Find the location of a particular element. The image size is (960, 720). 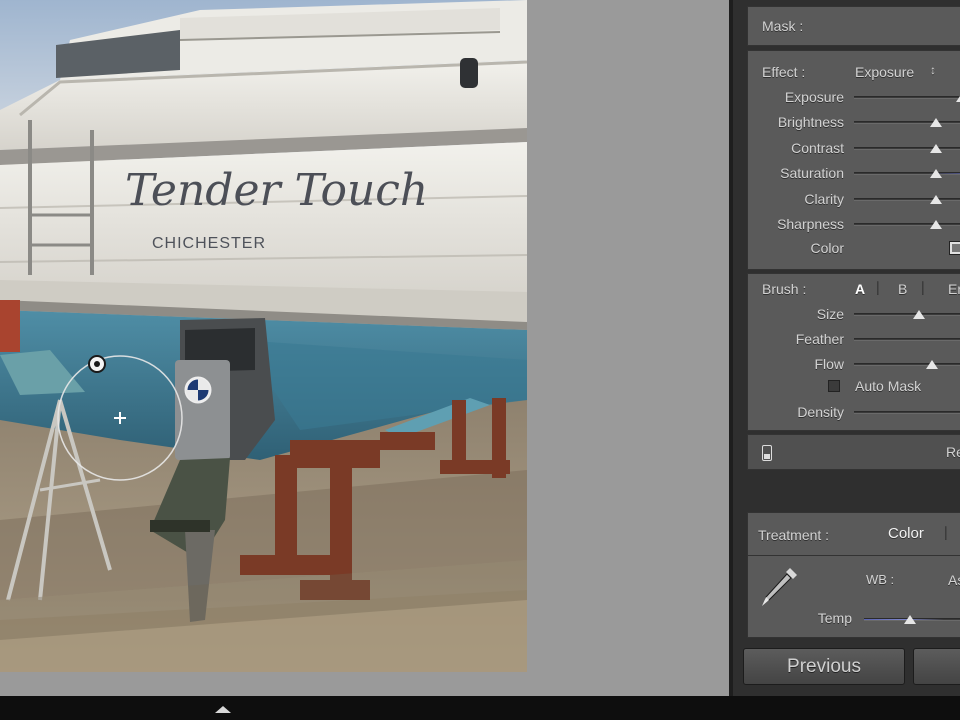

effect-clarity-slider-thumb is located at coordinates (935, 199).